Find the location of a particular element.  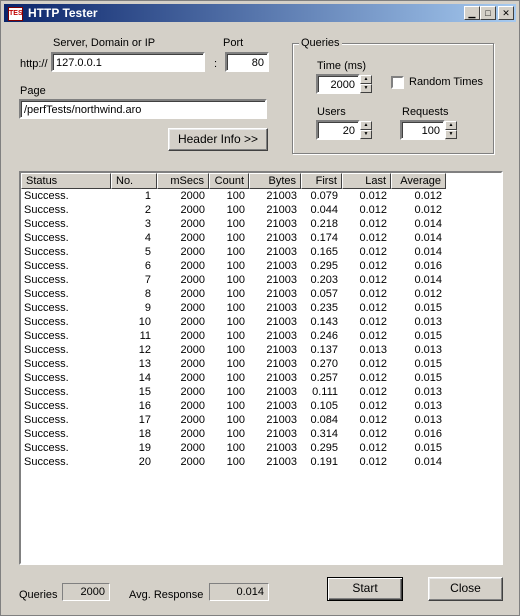

port-input: 80 is located at coordinates (247, 62).